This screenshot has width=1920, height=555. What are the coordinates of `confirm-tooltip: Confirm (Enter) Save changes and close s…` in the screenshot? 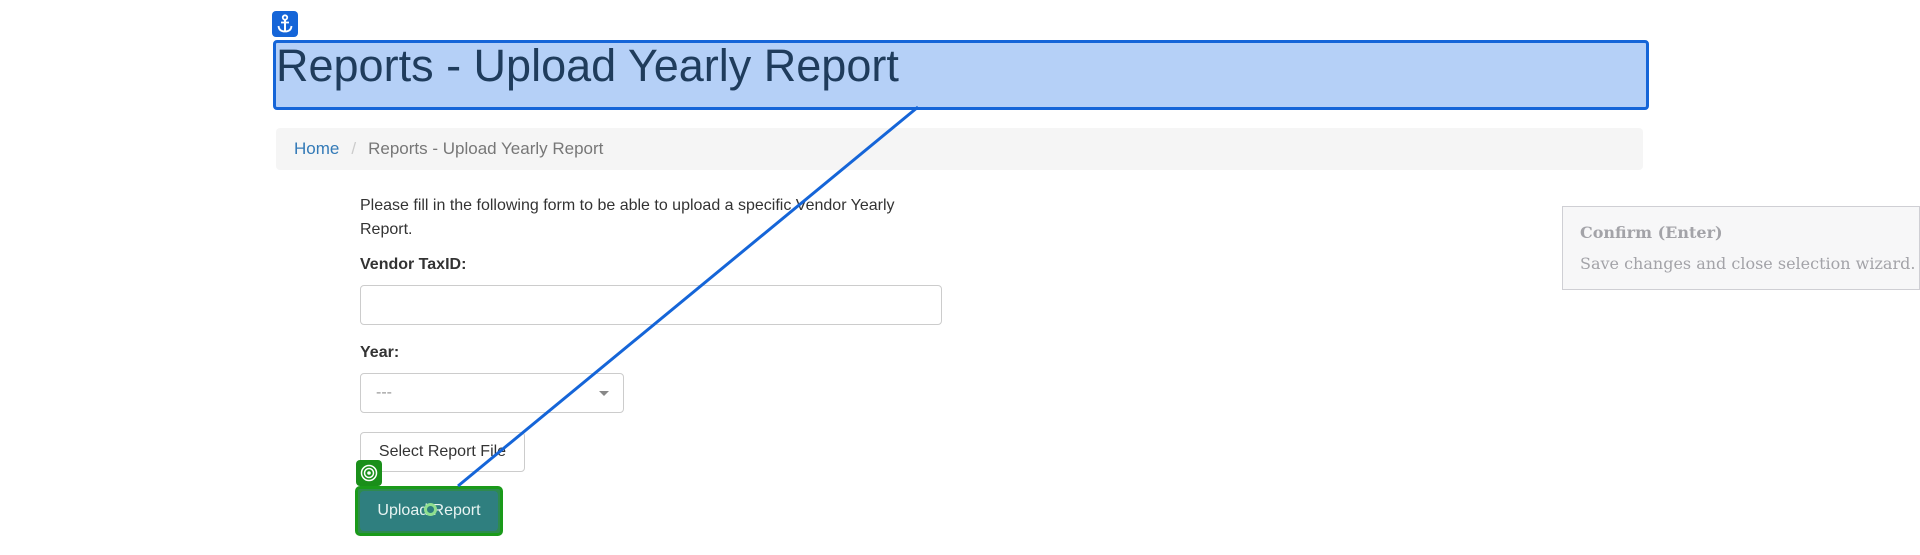 It's located at (1741, 248).